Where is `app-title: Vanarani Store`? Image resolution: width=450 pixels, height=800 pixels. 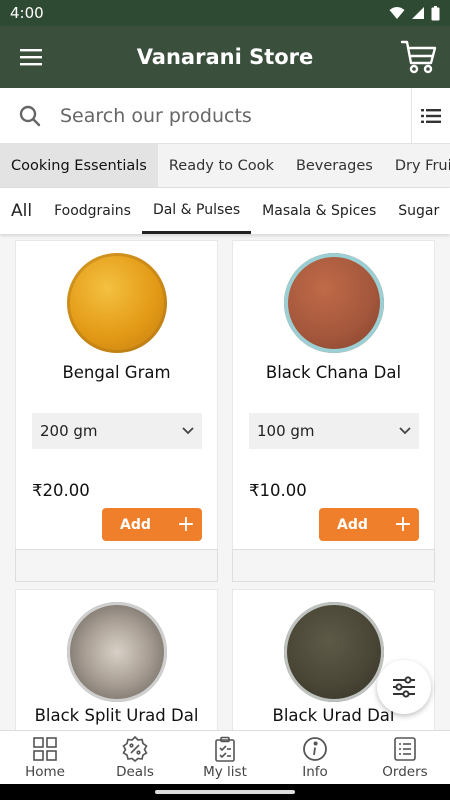
app-title: Vanarani Store is located at coordinates (225, 57).